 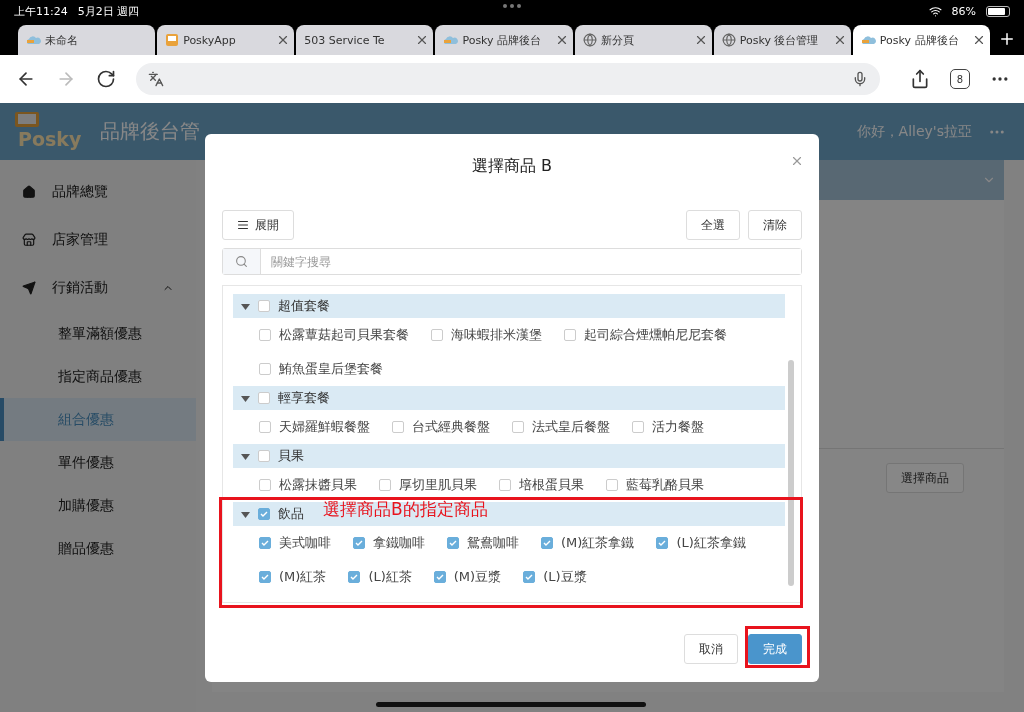 What do you see at coordinates (711, 649) in the screenshot?
I see `cancel-button: 取消` at bounding box center [711, 649].